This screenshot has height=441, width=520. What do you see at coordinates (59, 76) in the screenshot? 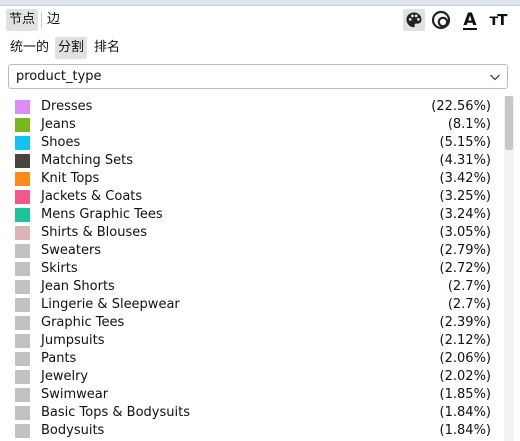
I see `attribute-select-value: product_type` at bounding box center [59, 76].